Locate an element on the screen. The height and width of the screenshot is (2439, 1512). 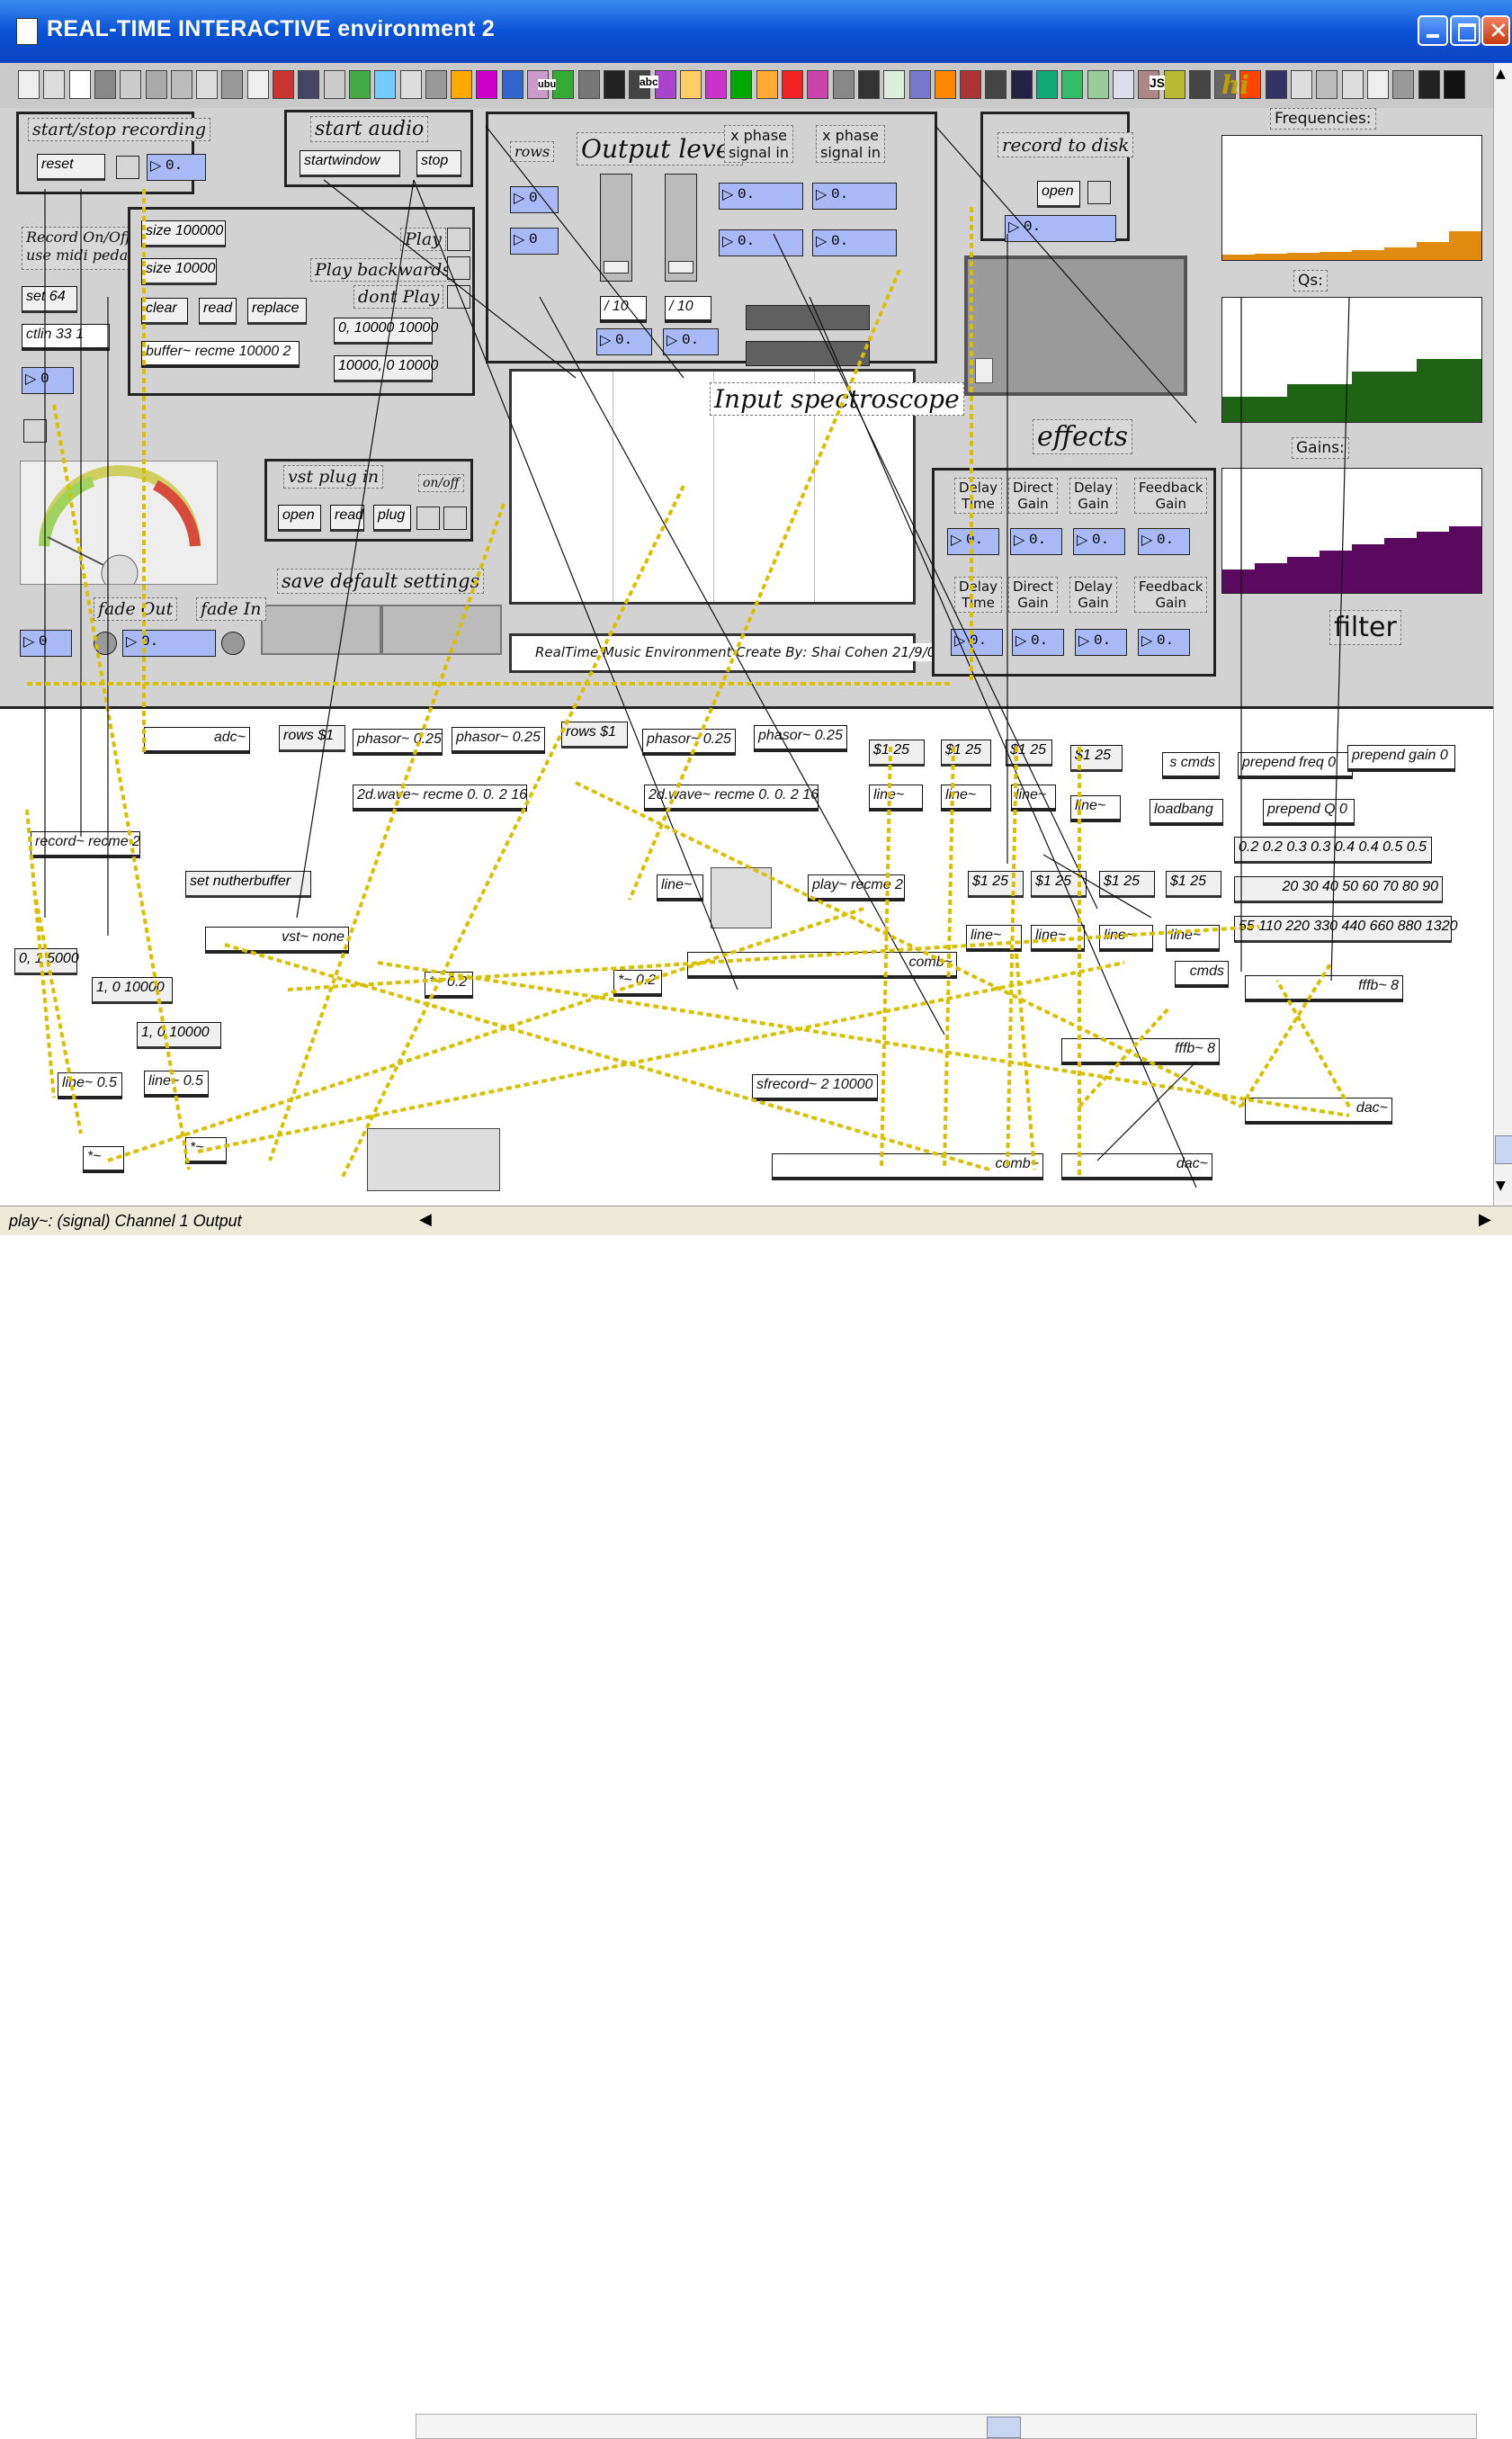
reset-button: reset is located at coordinates (71, 167).